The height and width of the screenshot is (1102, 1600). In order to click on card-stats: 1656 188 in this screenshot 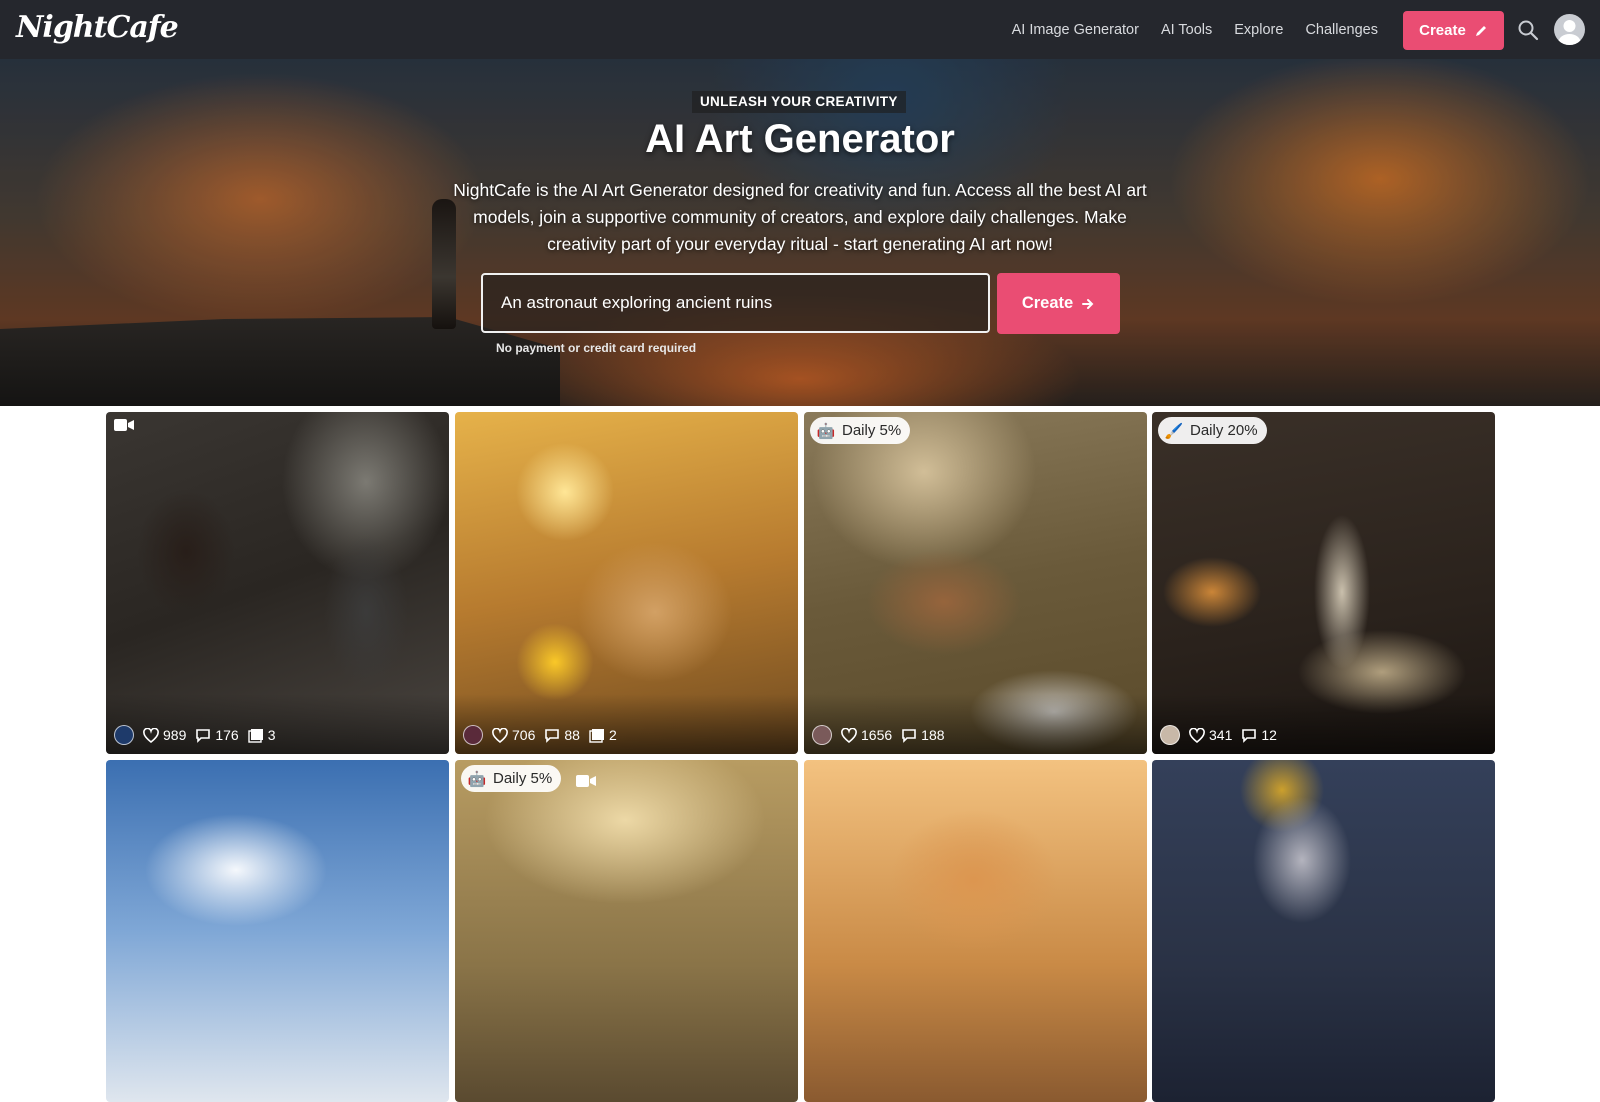, I will do `click(878, 735)`.